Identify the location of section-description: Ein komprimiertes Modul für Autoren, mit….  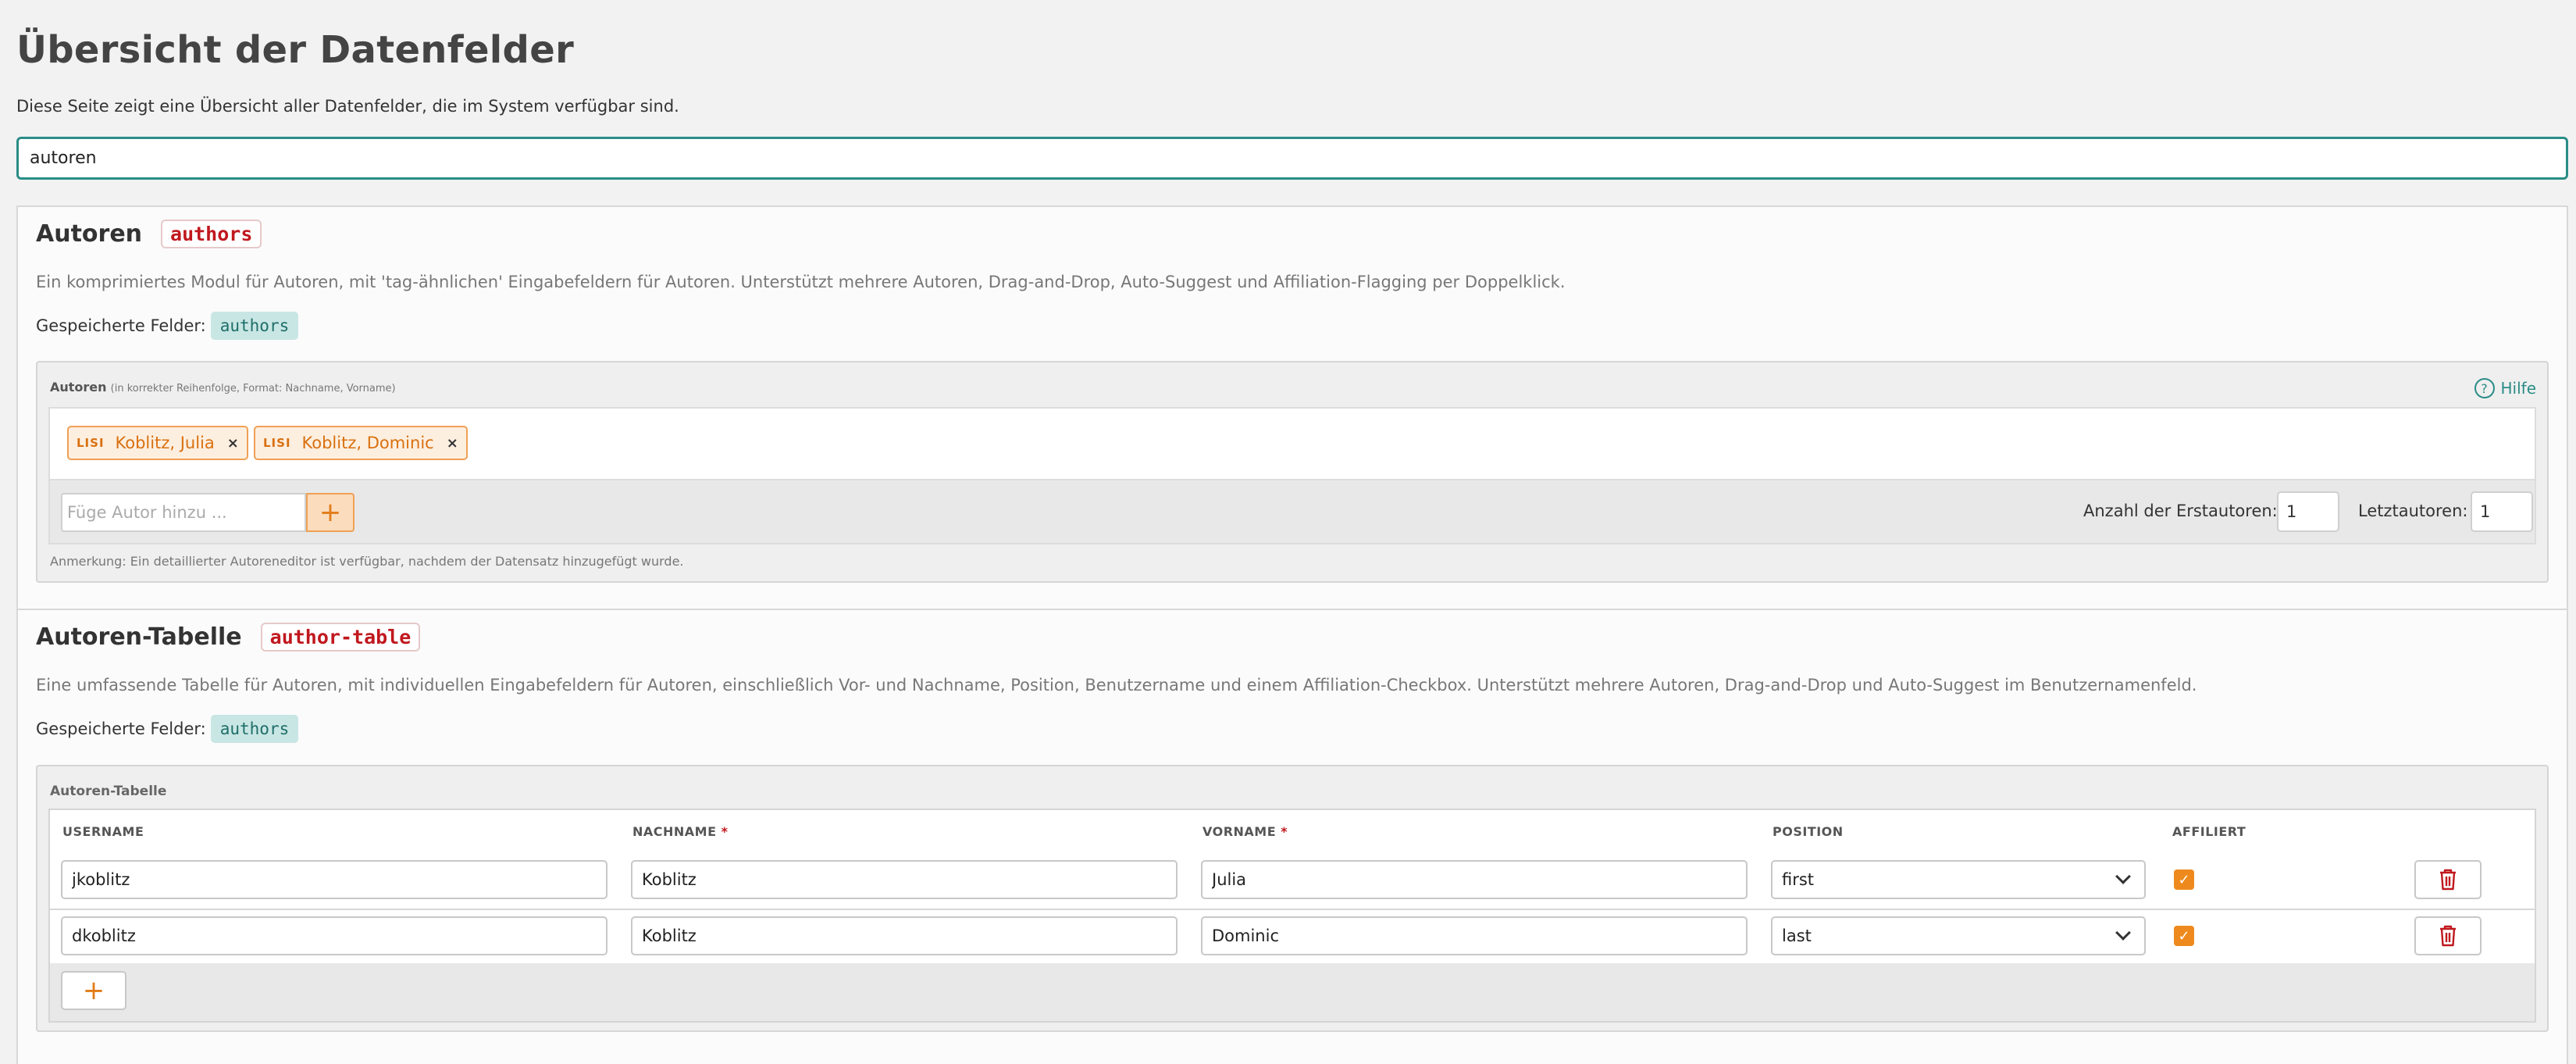
(801, 282).